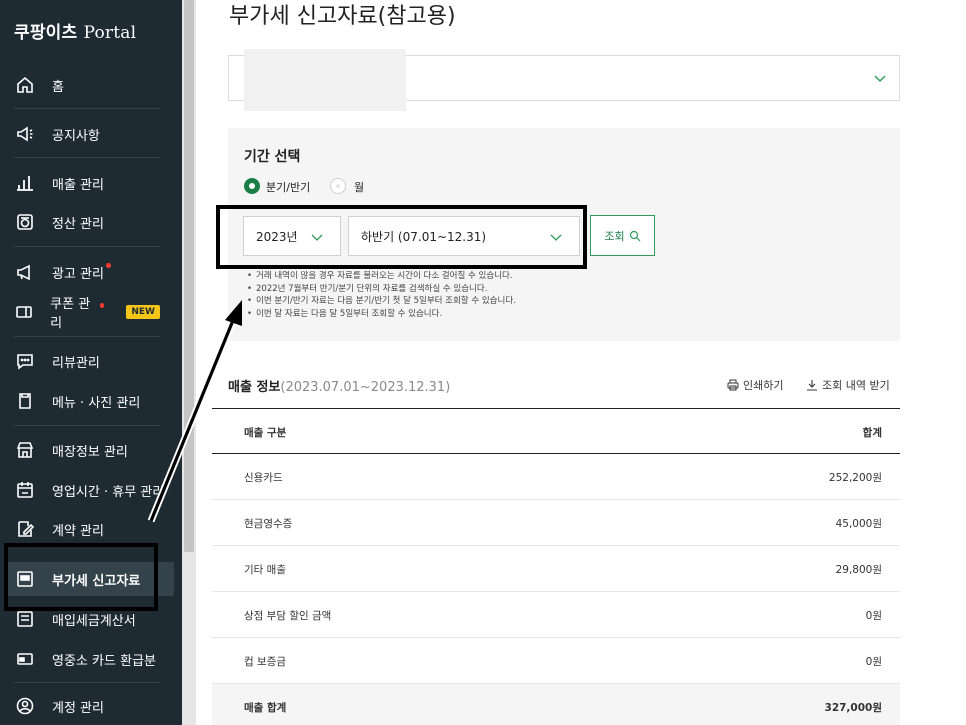 The height and width of the screenshot is (725, 966). What do you see at coordinates (556, 661) in the screenshot?
I see `table-row: 컵 보증금 0원` at bounding box center [556, 661].